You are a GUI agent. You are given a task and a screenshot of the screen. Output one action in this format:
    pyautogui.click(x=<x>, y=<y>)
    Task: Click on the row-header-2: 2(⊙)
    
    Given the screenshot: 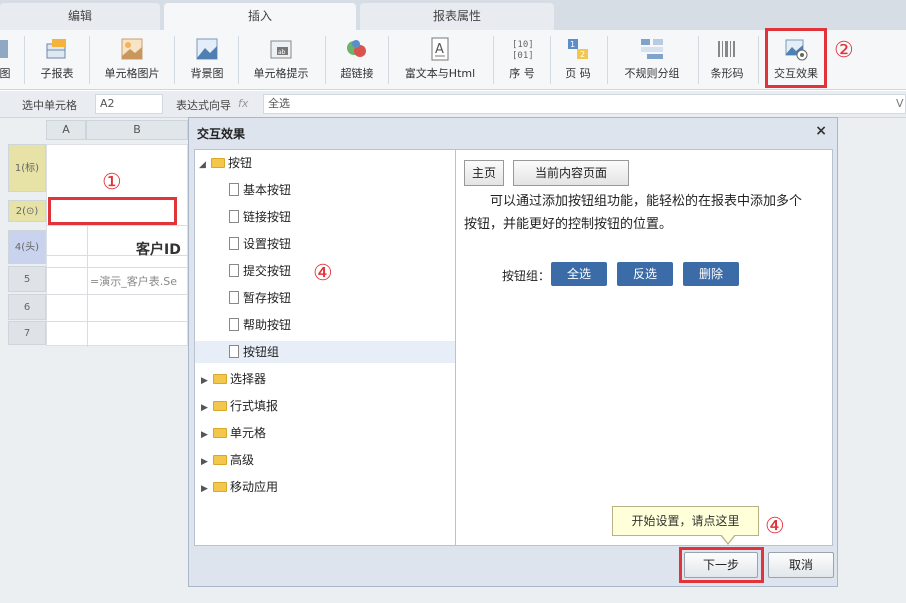 What is the action you would take?
    pyautogui.click(x=27, y=211)
    